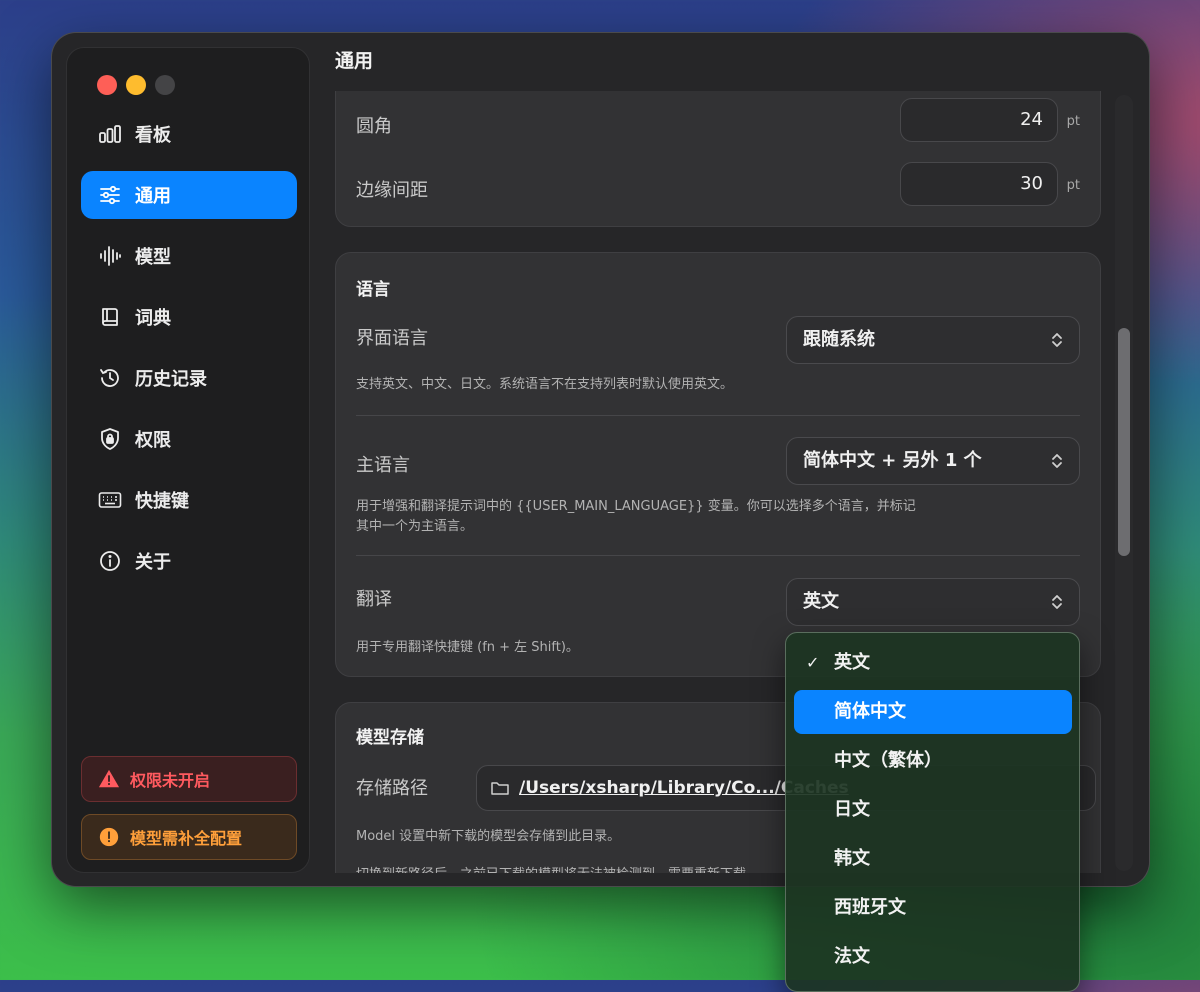  I want to click on translation-select: 英文, so click(933, 602).